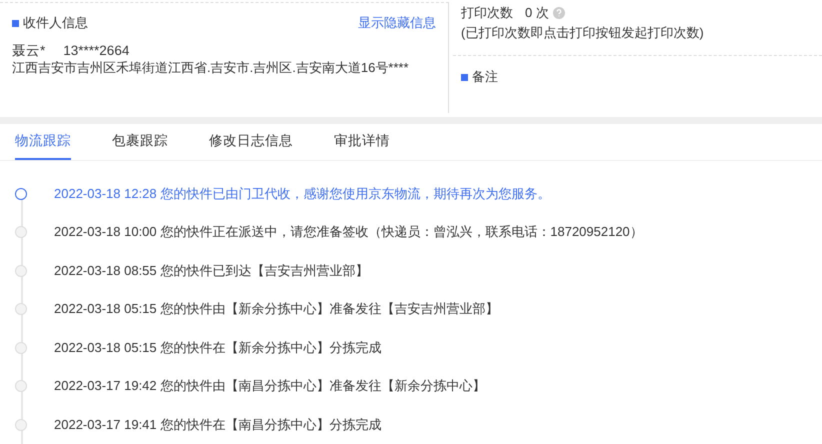  What do you see at coordinates (302, 193) in the screenshot?
I see `timeline-entry: 2022-03-18 12:28 您的快件已由门卫代收，感谢您使用京东物流，期待再次为您服务。` at bounding box center [302, 193].